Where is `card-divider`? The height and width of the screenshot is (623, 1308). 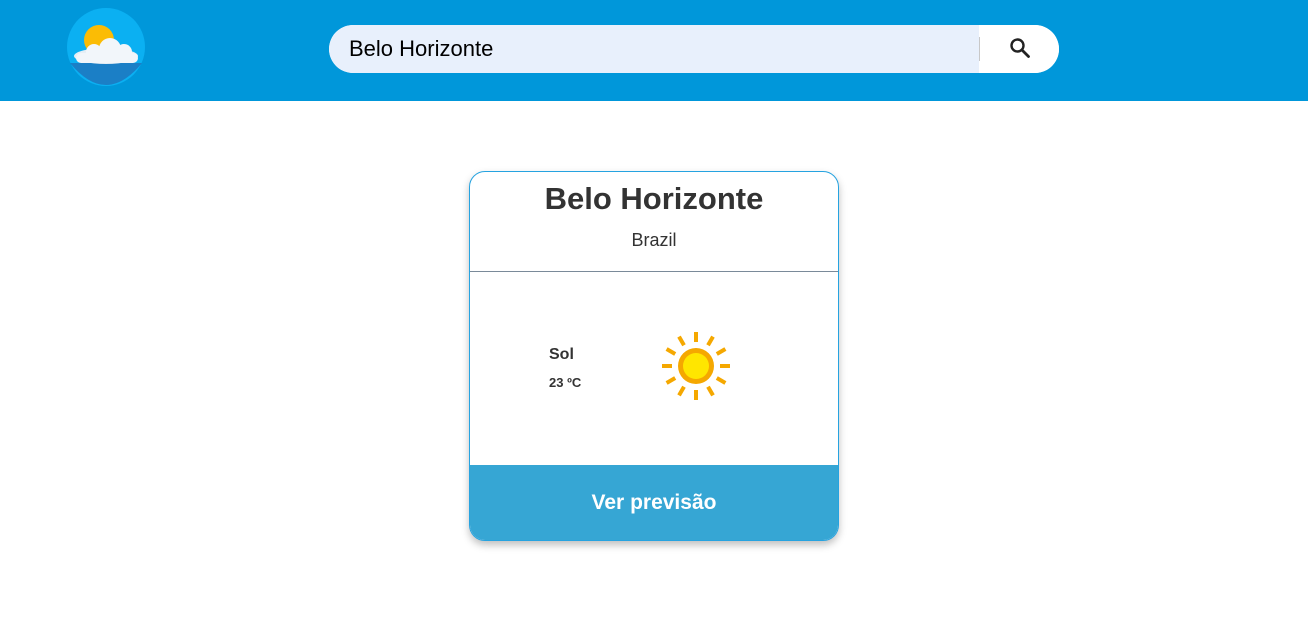 card-divider is located at coordinates (654, 271).